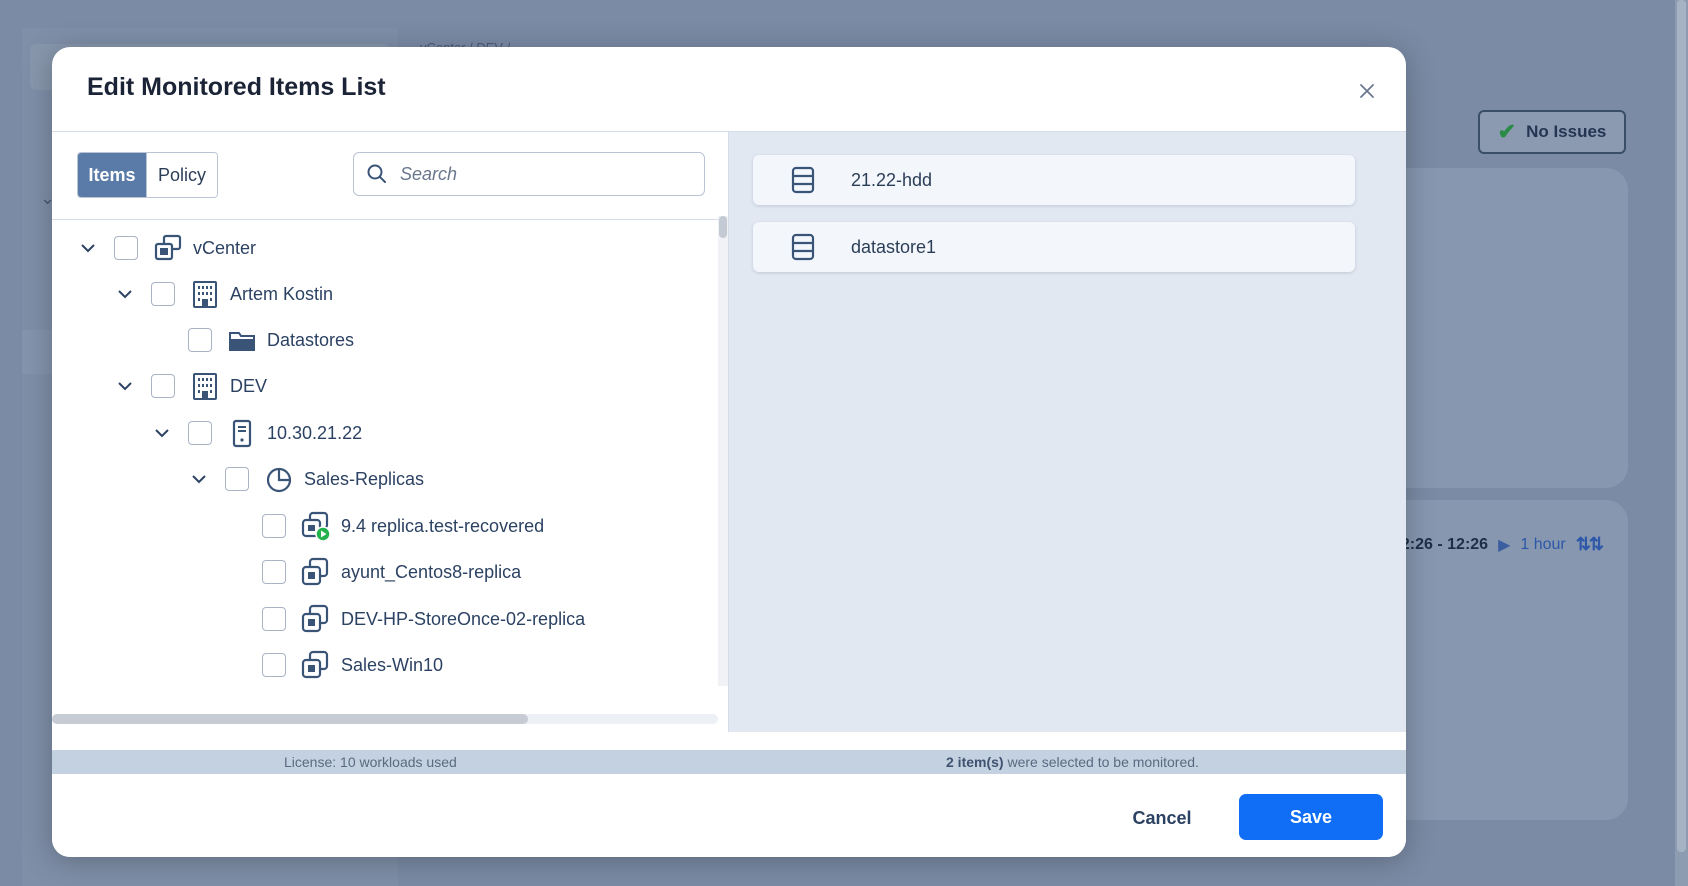  I want to click on view-toggle: Items Policy, so click(147, 175).